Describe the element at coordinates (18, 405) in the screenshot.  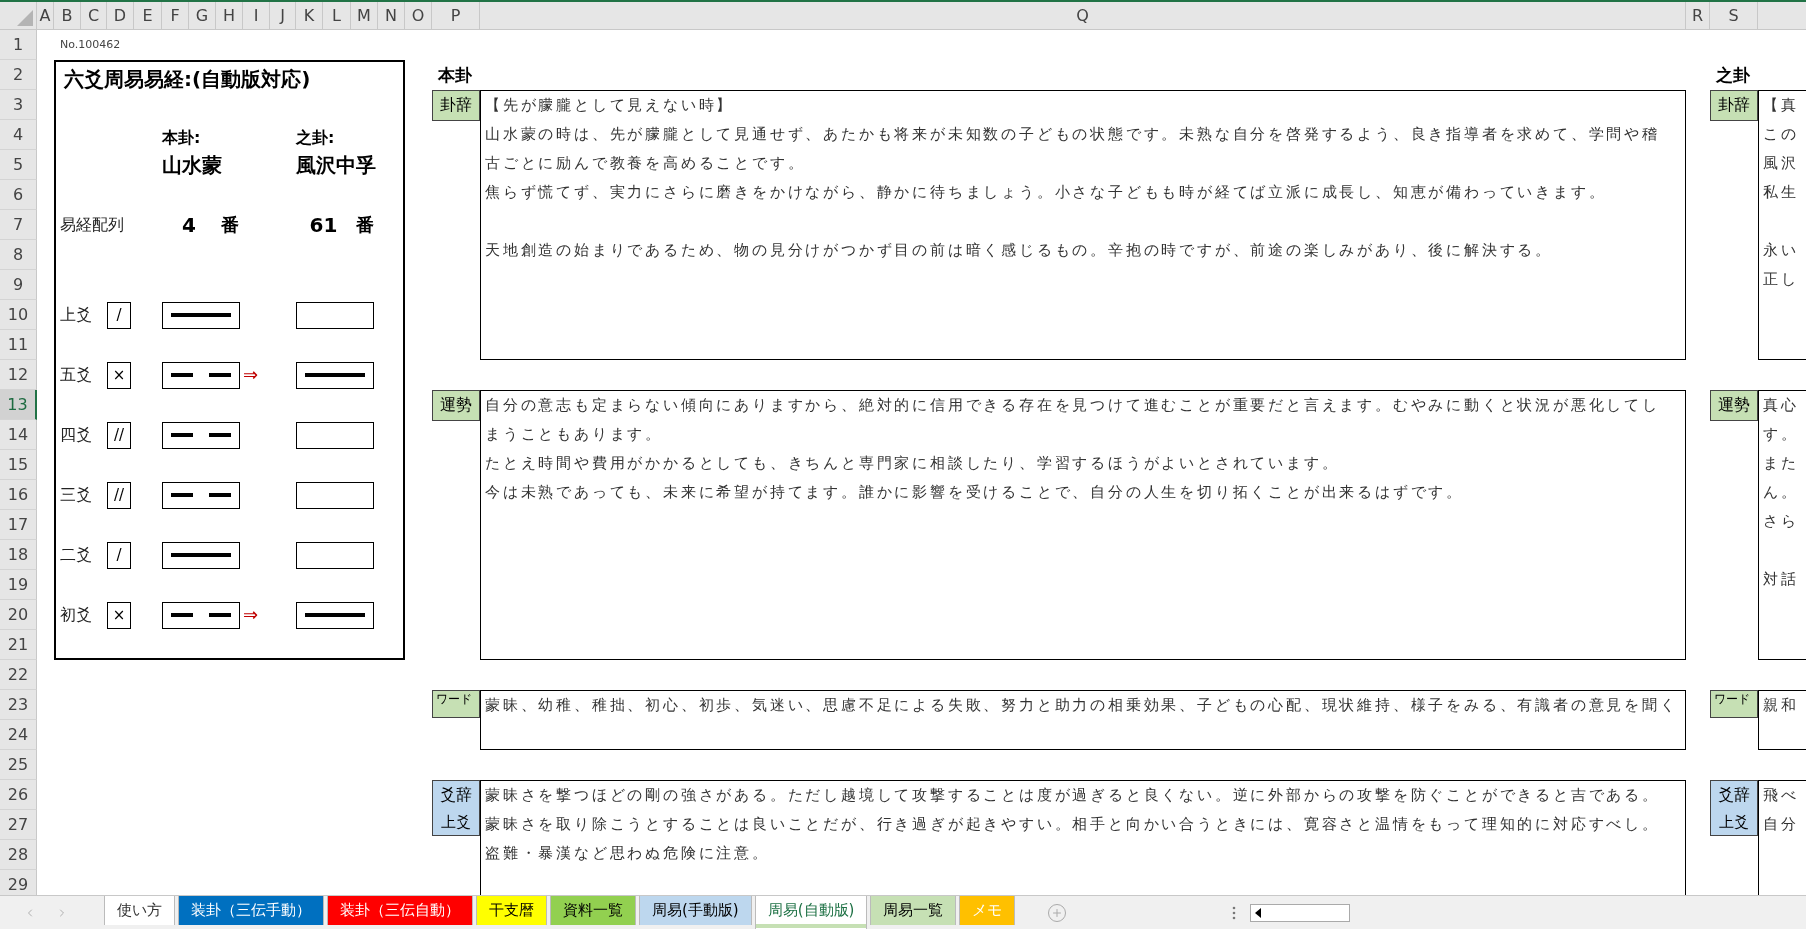
I see `row-header: 13` at that location.